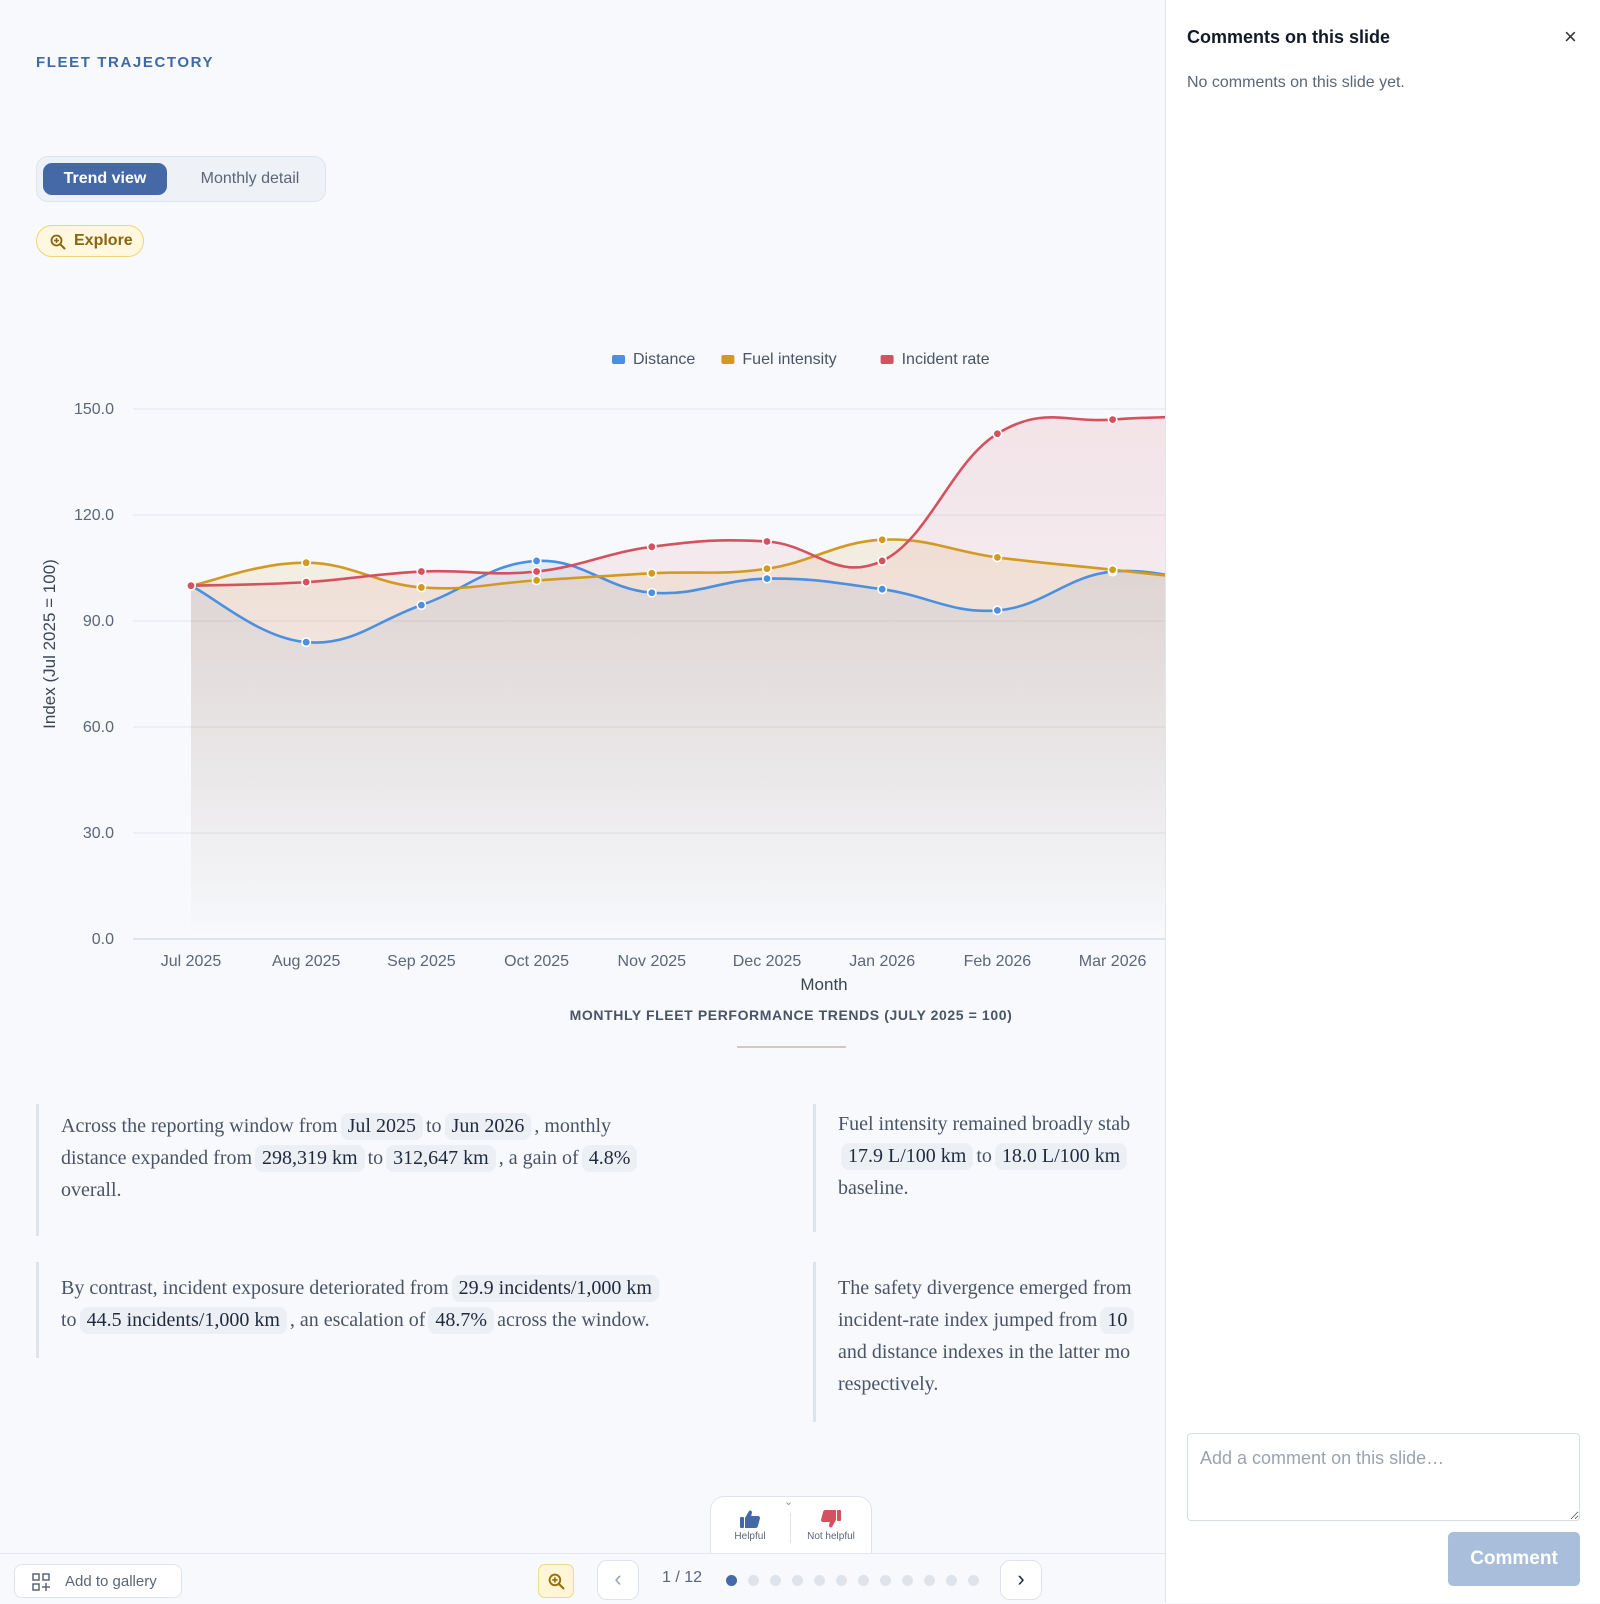 The width and height of the screenshot is (1600, 1604). Describe the element at coordinates (488, 1126) in the screenshot. I see `value-chip: Jun 2026` at that location.